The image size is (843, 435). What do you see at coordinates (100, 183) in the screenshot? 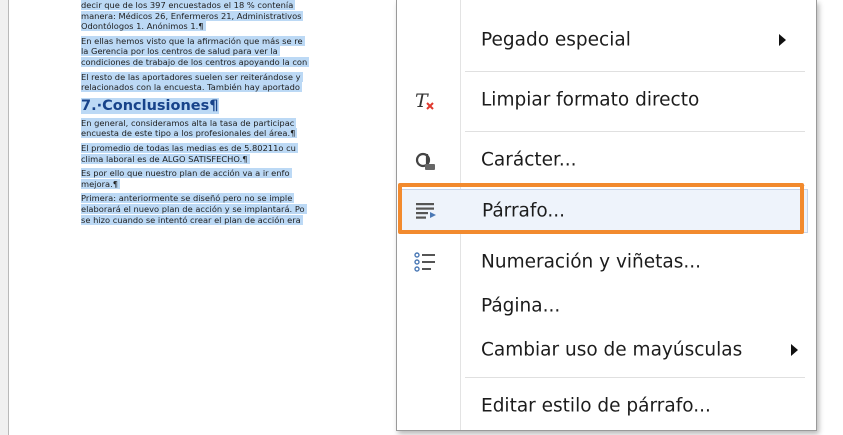
I see `text-line: mejora.¶` at bounding box center [100, 183].